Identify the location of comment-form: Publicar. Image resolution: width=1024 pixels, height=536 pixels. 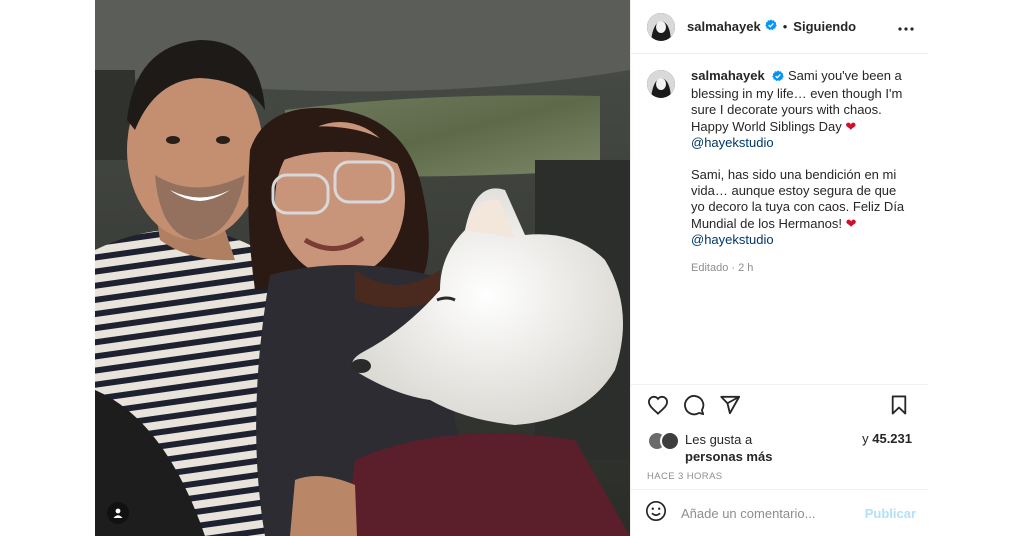
(779, 512).